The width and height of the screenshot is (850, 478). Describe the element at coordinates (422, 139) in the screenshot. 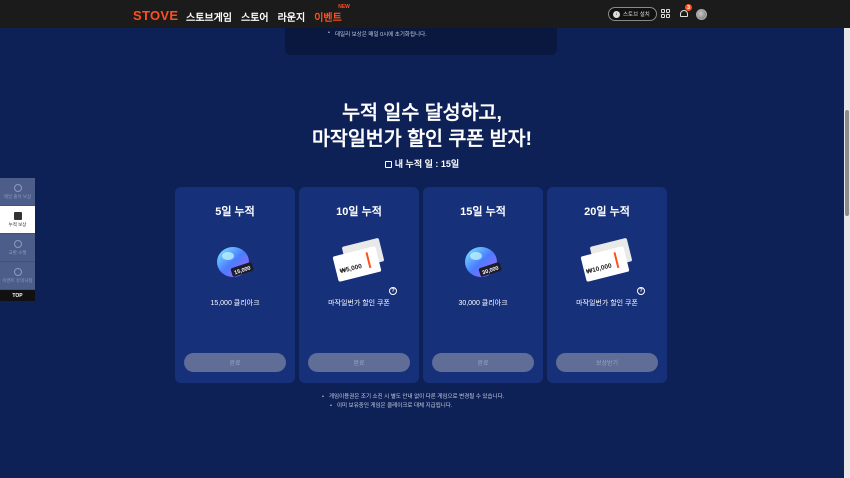

I see `page-title-line2: 마작일번가 할인 쿠폰 받자!` at that location.